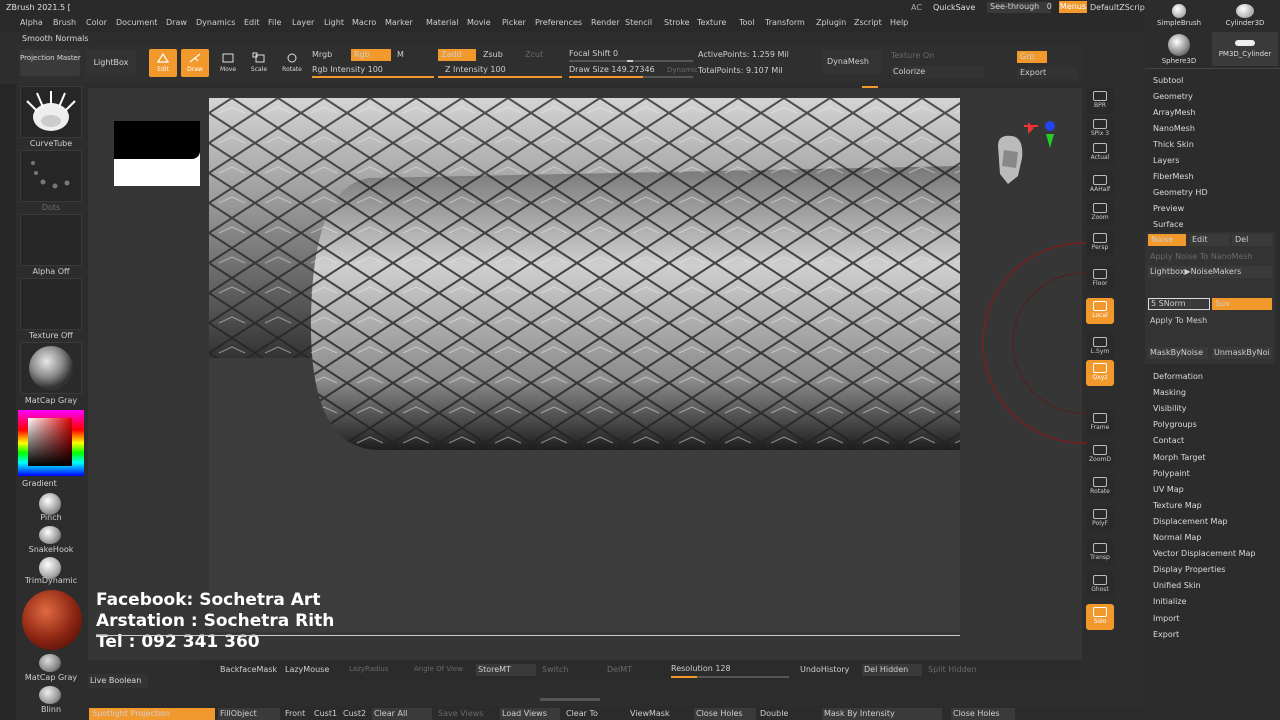 The image size is (1280, 720). I want to click on view-button-local: Local, so click(1100, 311).